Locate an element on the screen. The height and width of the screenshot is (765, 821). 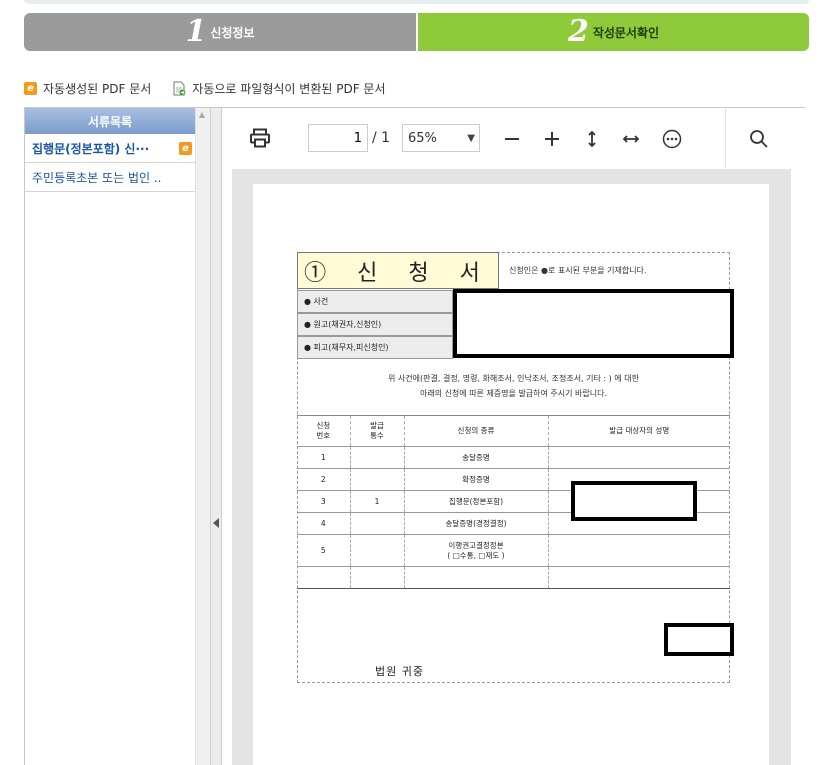
field-plaintiff: ● 원고(채권자,신청인) is located at coordinates (375, 324).